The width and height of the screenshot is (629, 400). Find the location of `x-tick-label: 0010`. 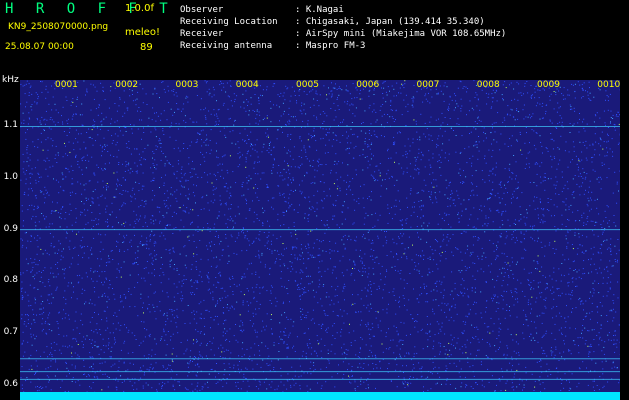

x-tick-label: 0010 is located at coordinates (609, 85).